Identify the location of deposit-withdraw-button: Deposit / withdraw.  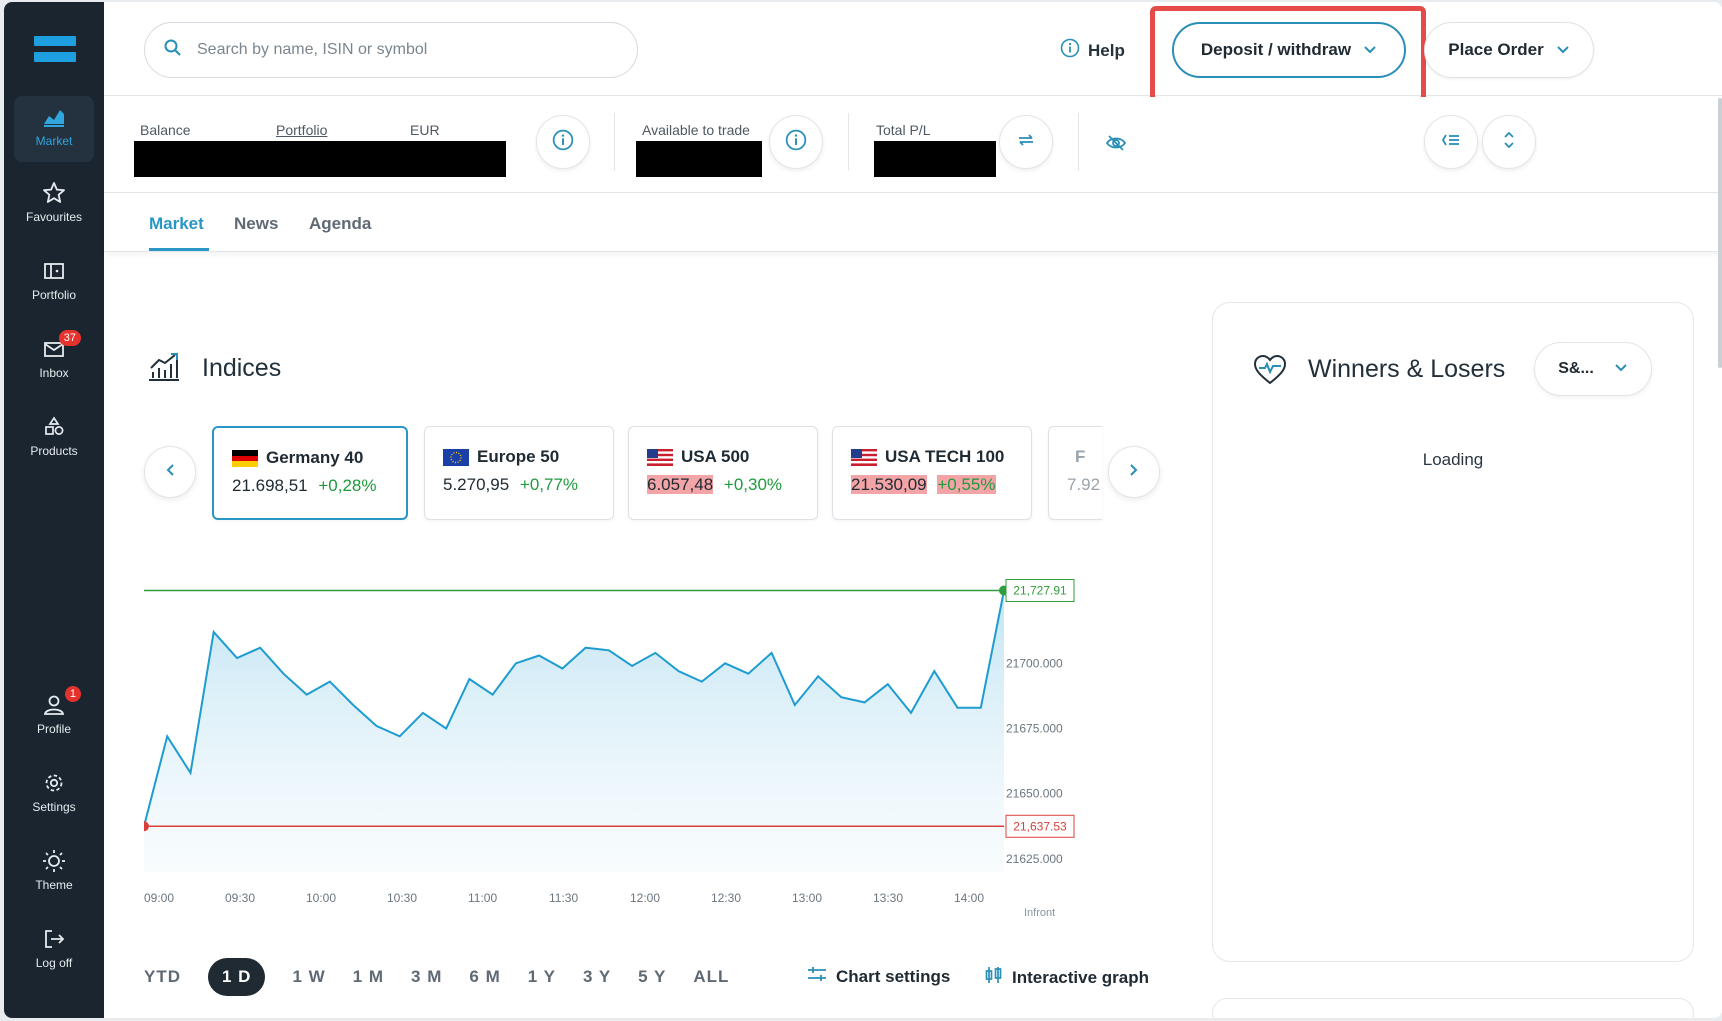
(1289, 50).